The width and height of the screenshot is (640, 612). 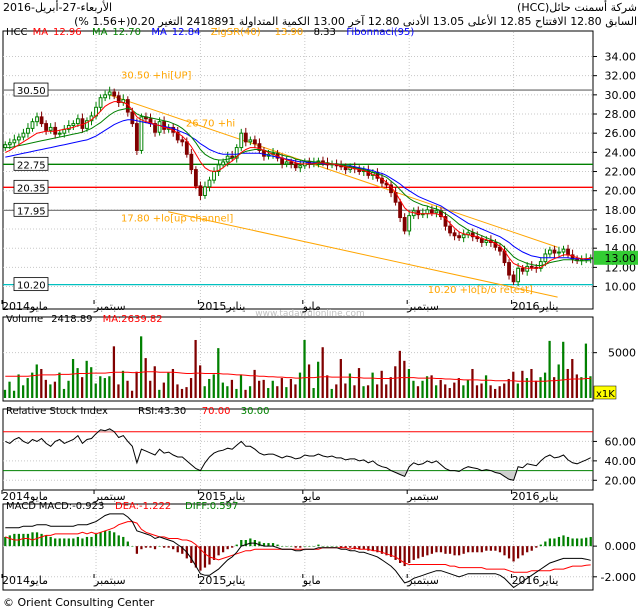 I want to click on macd-xtick-label: سبتمبر, so click(x=422, y=580).